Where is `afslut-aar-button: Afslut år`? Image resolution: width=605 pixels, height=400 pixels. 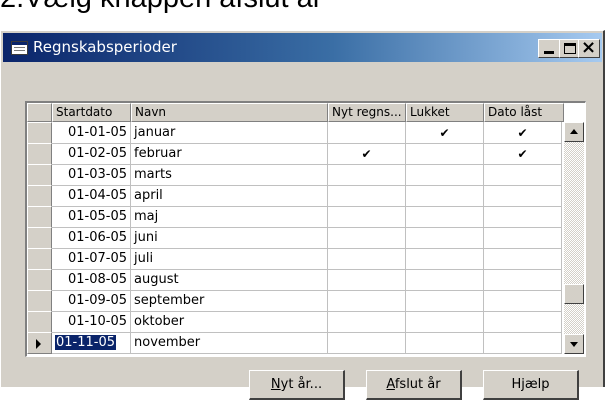
afslut-aar-button: Afslut år is located at coordinates (414, 385).